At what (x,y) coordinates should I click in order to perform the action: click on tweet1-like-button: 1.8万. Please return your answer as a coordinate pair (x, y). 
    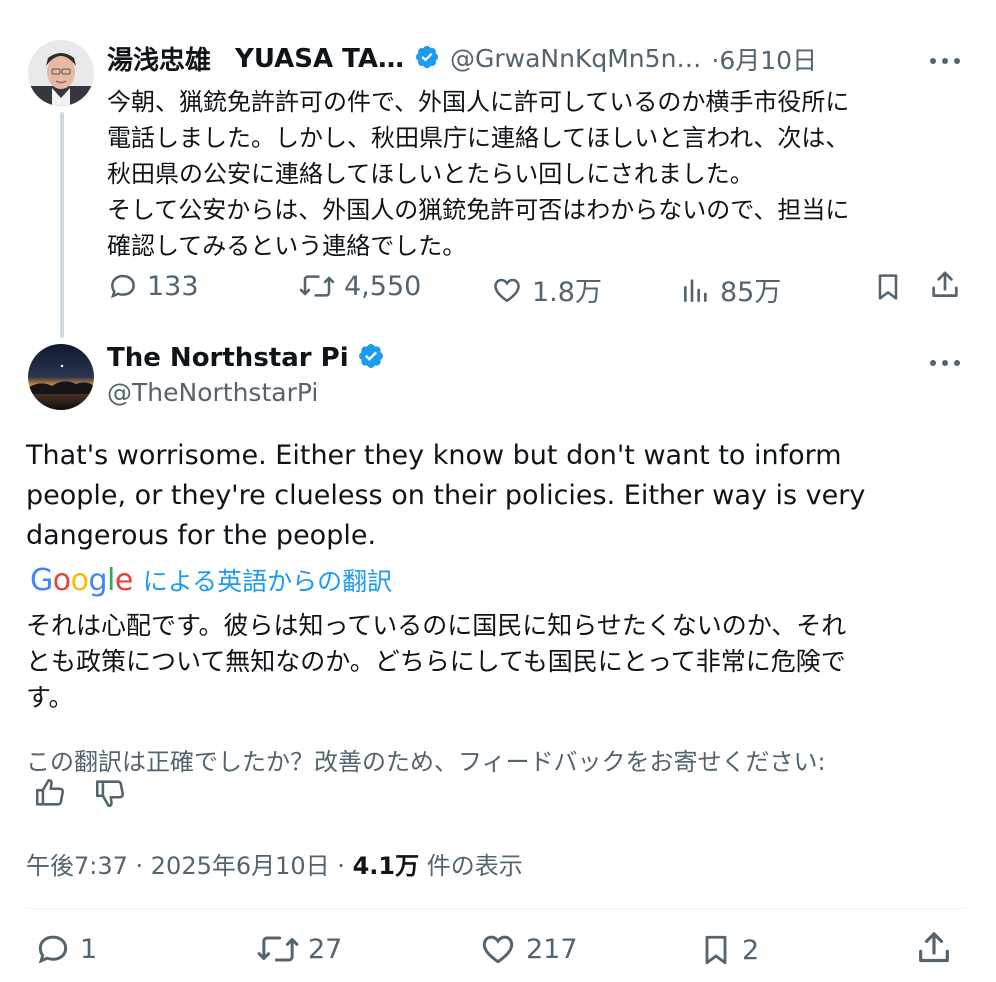
    Looking at the image, I should click on (546, 289).